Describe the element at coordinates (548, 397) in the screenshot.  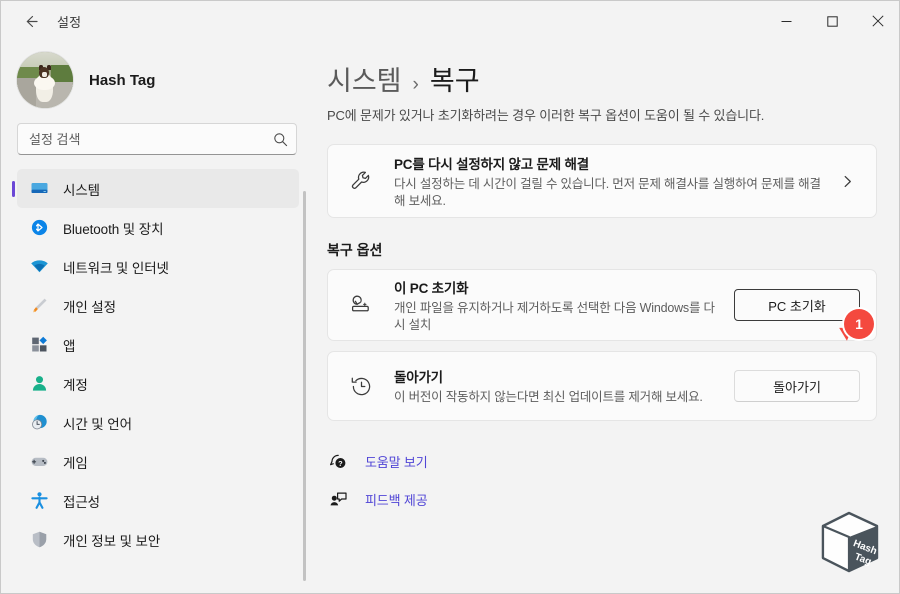
I see `card-subtitle: 이 버전이 작동하지 않는다면 최신 업데이트를 제거해 보세요.` at that location.